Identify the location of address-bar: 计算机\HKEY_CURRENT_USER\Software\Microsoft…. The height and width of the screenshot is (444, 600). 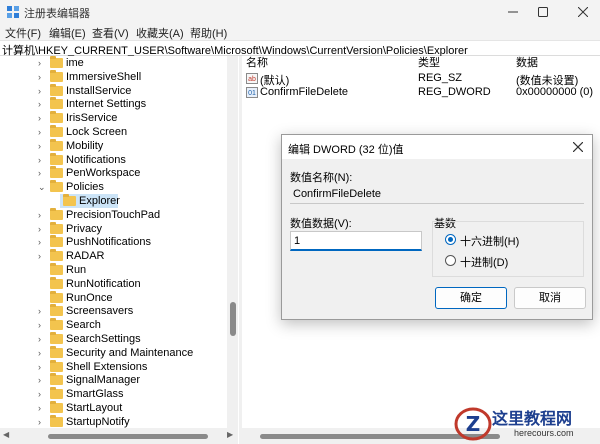
(300, 48).